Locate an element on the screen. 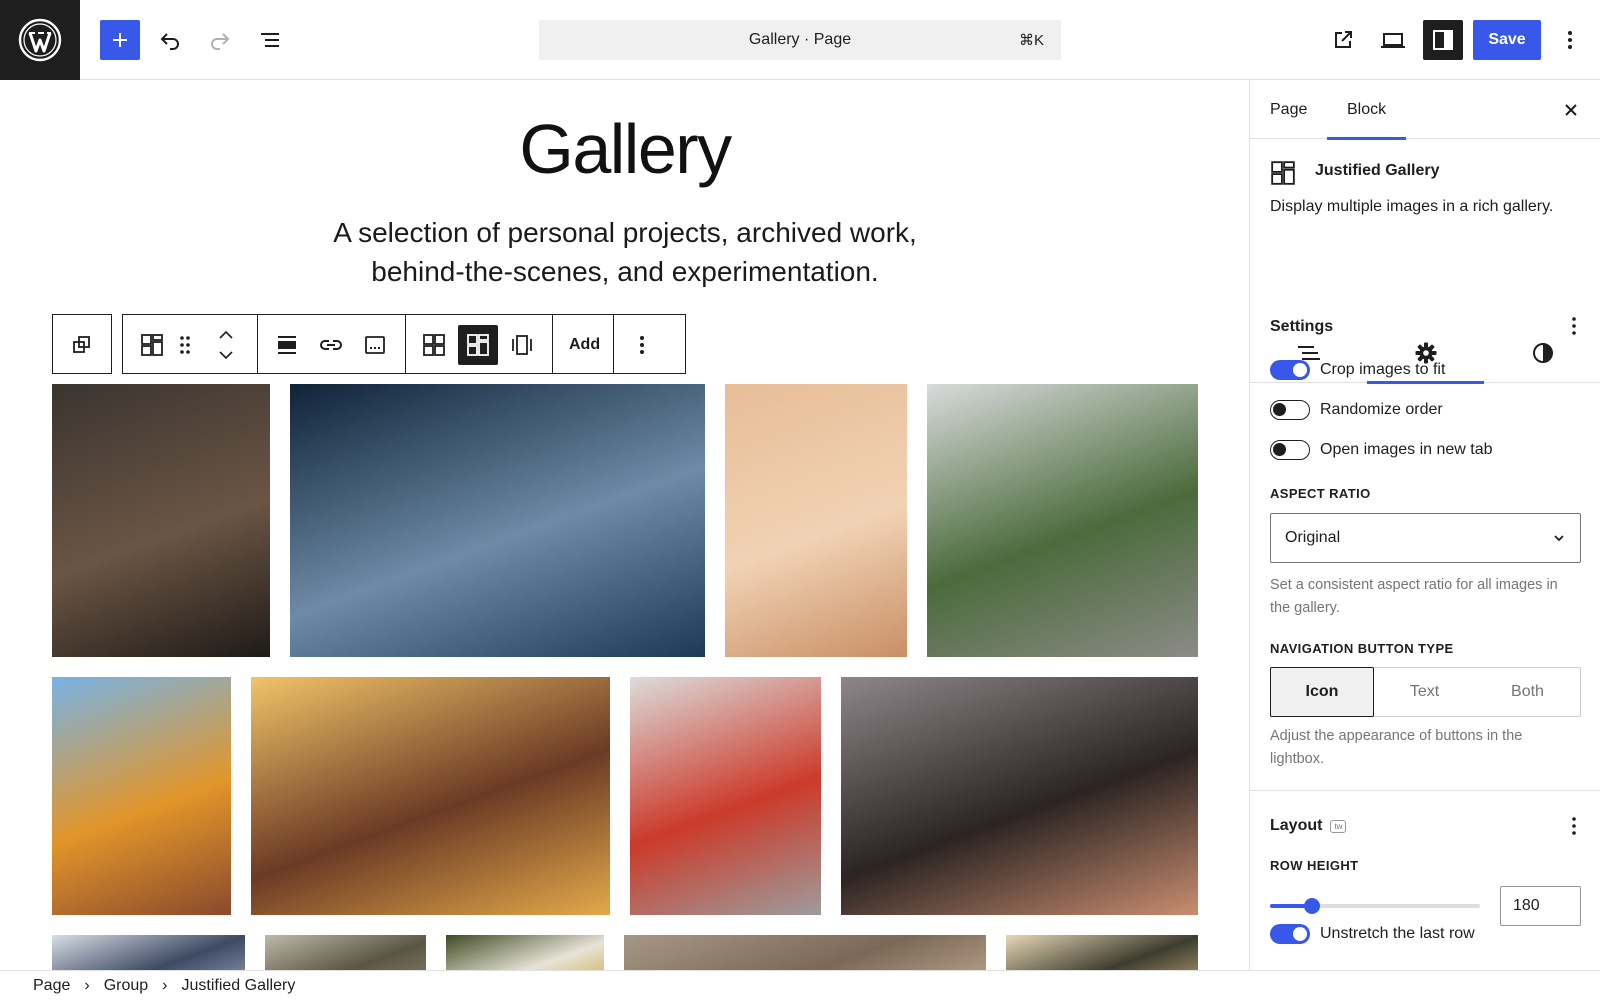 This screenshot has width=1600, height=1000. view-page-button is located at coordinates (1343, 40).